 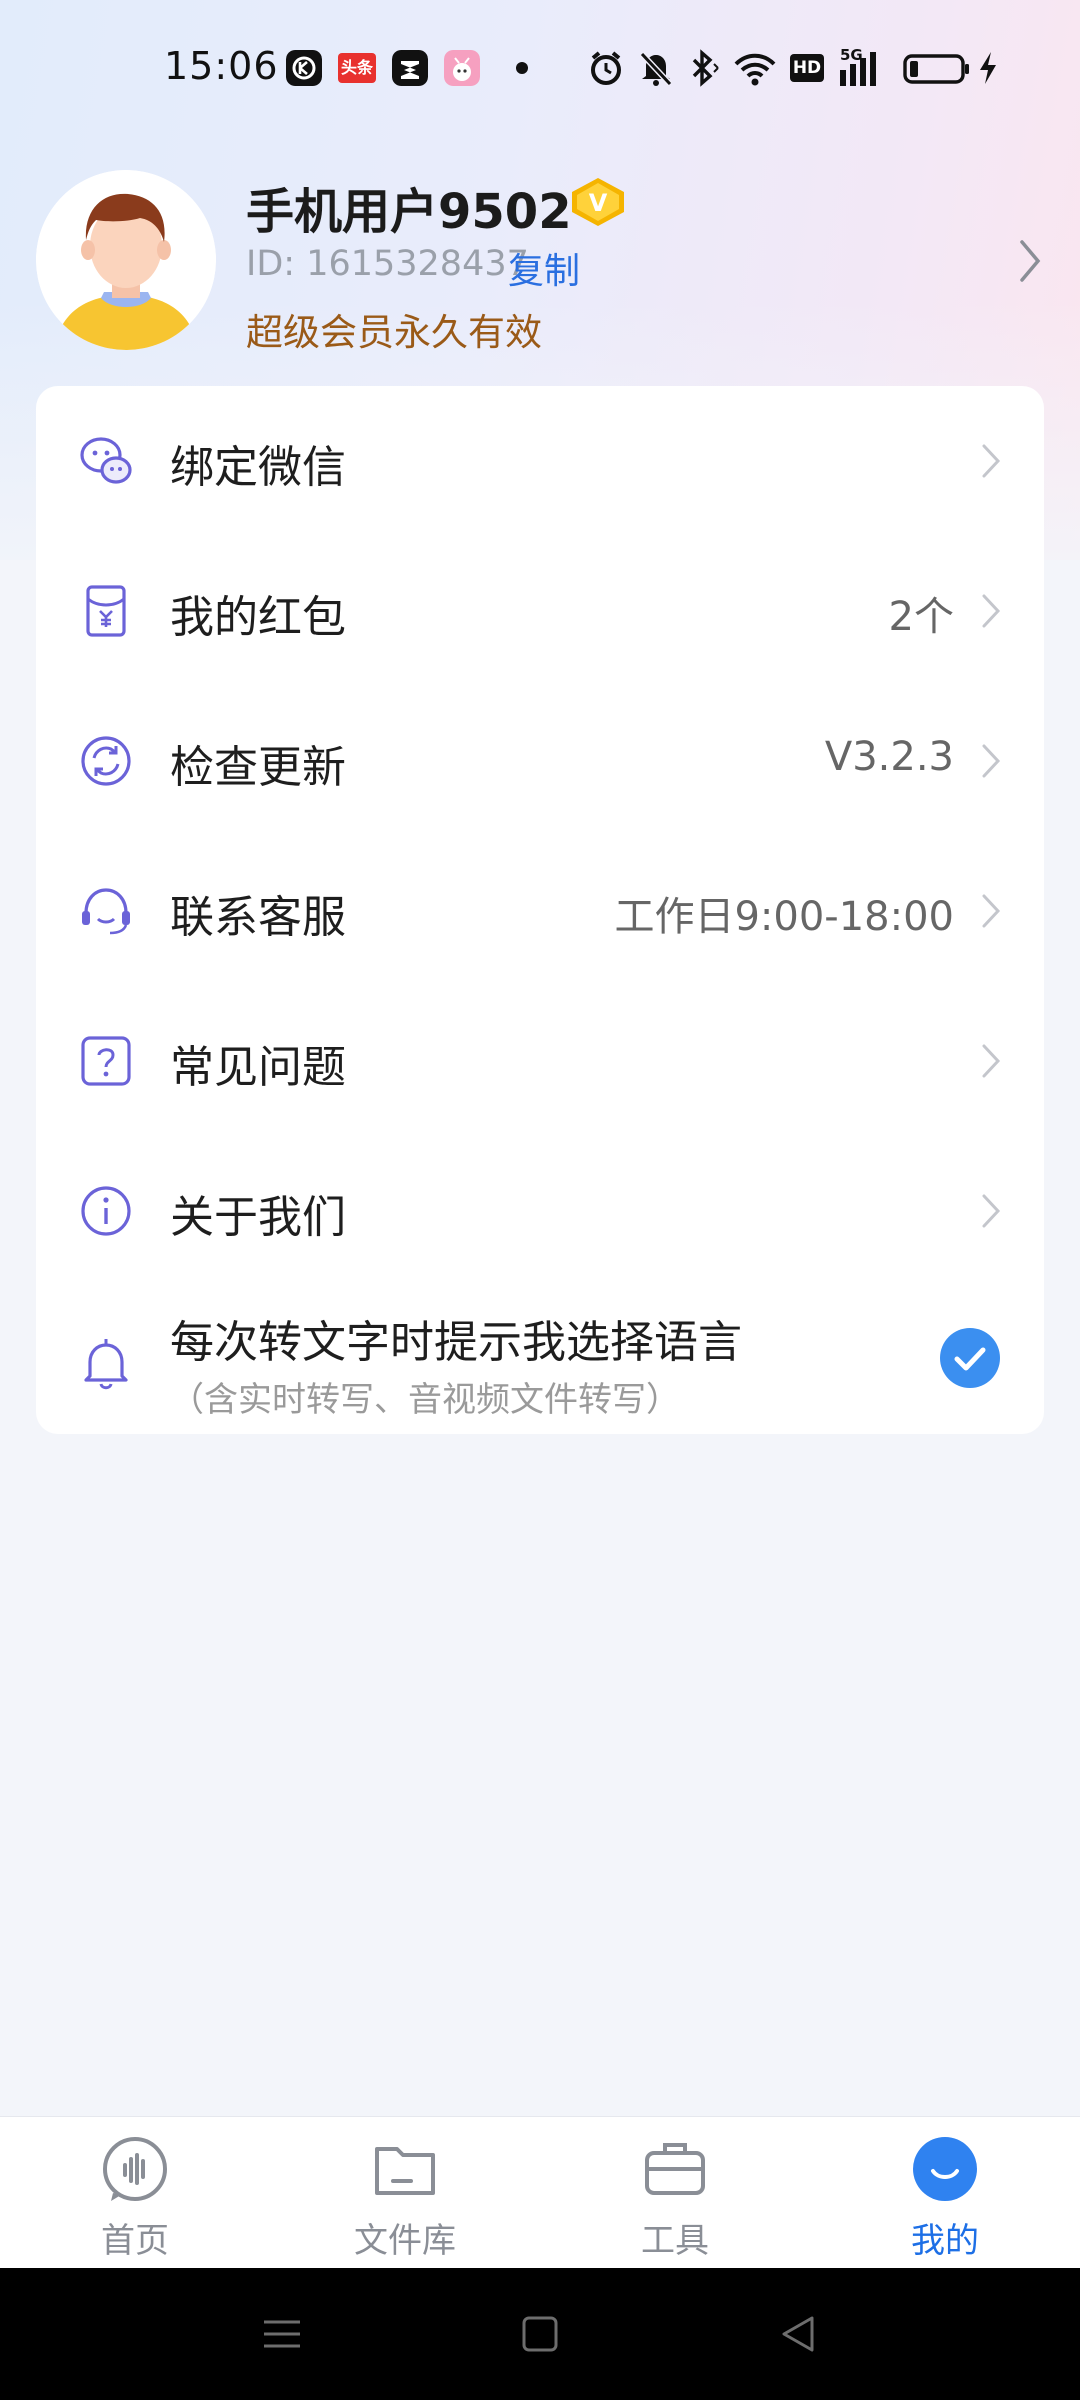 I want to click on avatar-illustration, so click(x=126, y=260).